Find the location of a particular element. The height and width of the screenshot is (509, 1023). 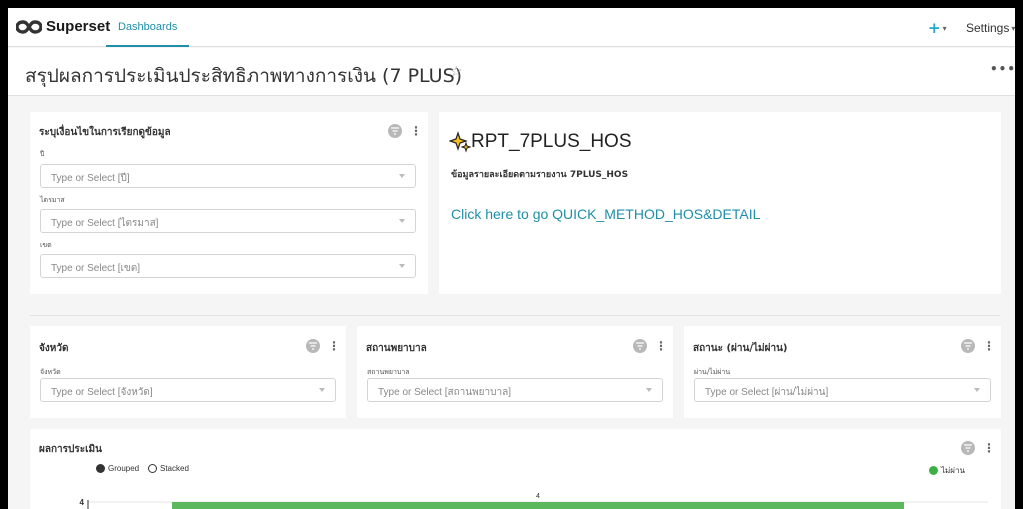

field-label-province: จังหวัด is located at coordinates (50, 372).